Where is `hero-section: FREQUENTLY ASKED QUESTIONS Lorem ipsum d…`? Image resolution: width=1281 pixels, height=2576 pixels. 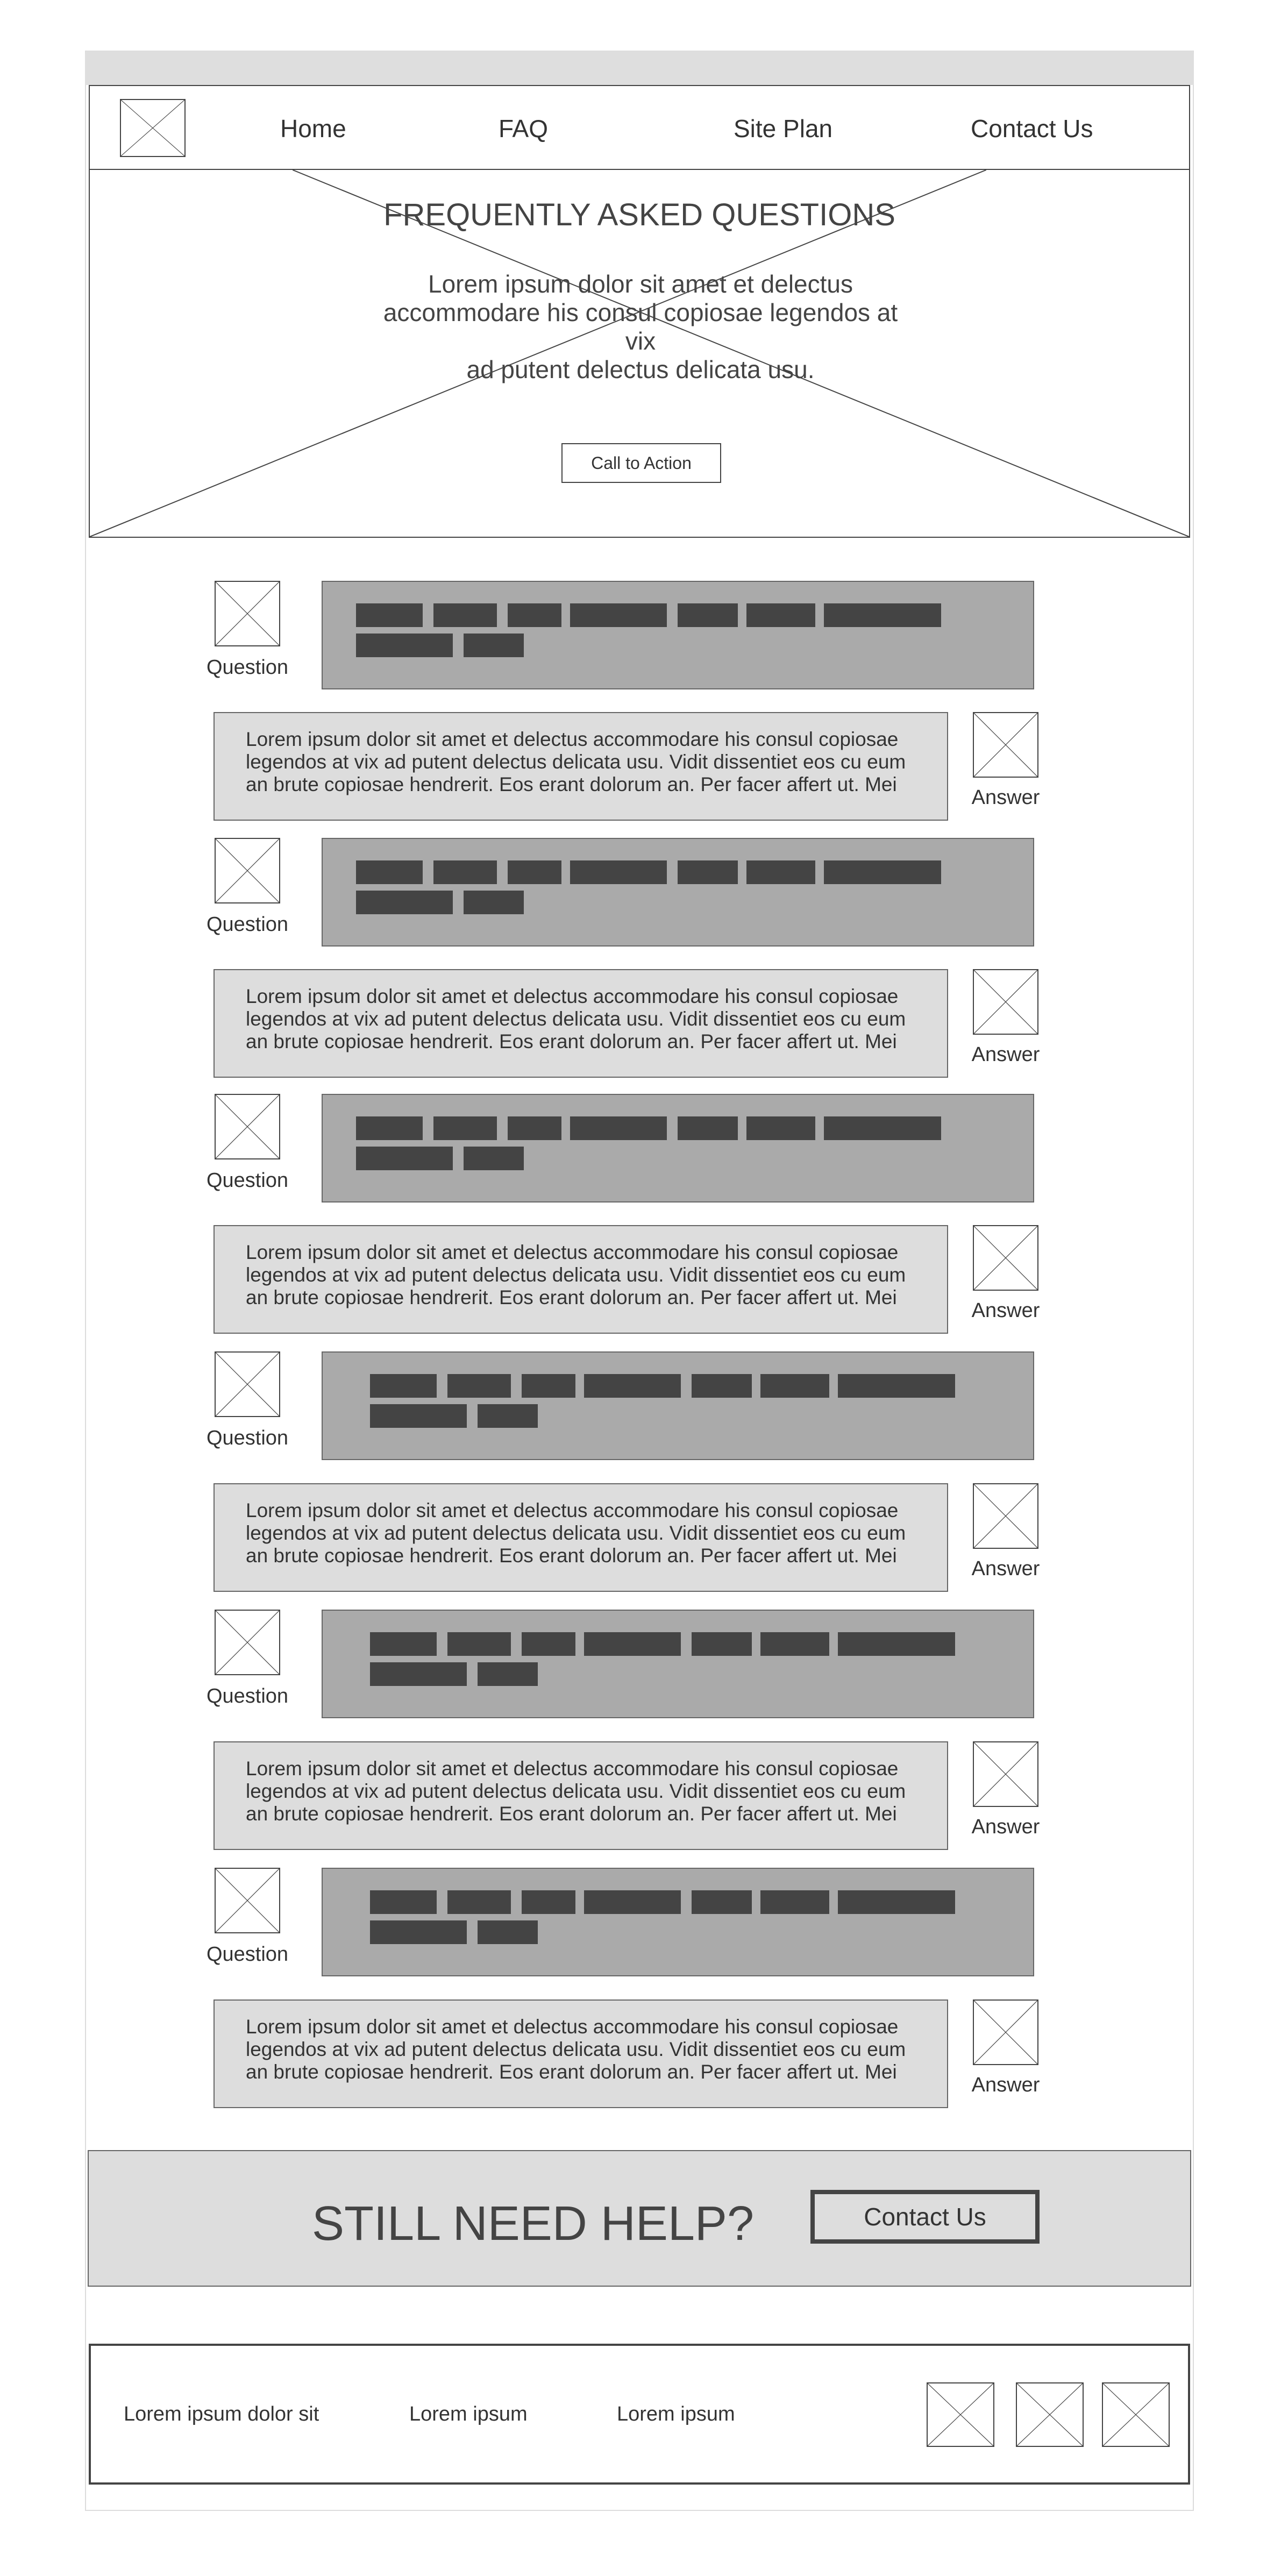 hero-section: FREQUENTLY ASKED QUESTIONS Lorem ipsum d… is located at coordinates (639, 353).